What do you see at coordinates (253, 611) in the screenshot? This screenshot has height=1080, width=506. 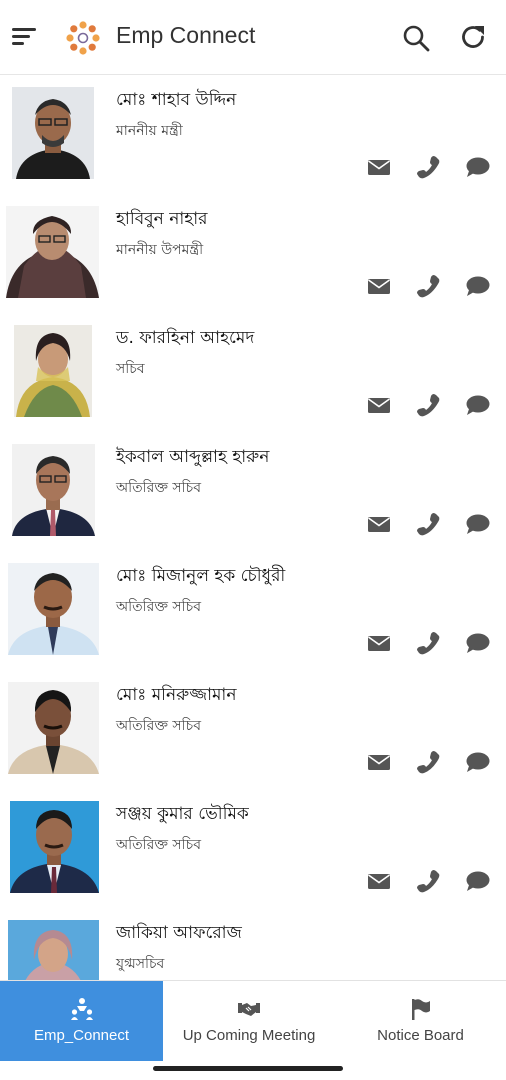 I see `employee-row: মোঃ মিজানুল হক চৌধুরী অতিরিক্ত সচিব` at bounding box center [253, 611].